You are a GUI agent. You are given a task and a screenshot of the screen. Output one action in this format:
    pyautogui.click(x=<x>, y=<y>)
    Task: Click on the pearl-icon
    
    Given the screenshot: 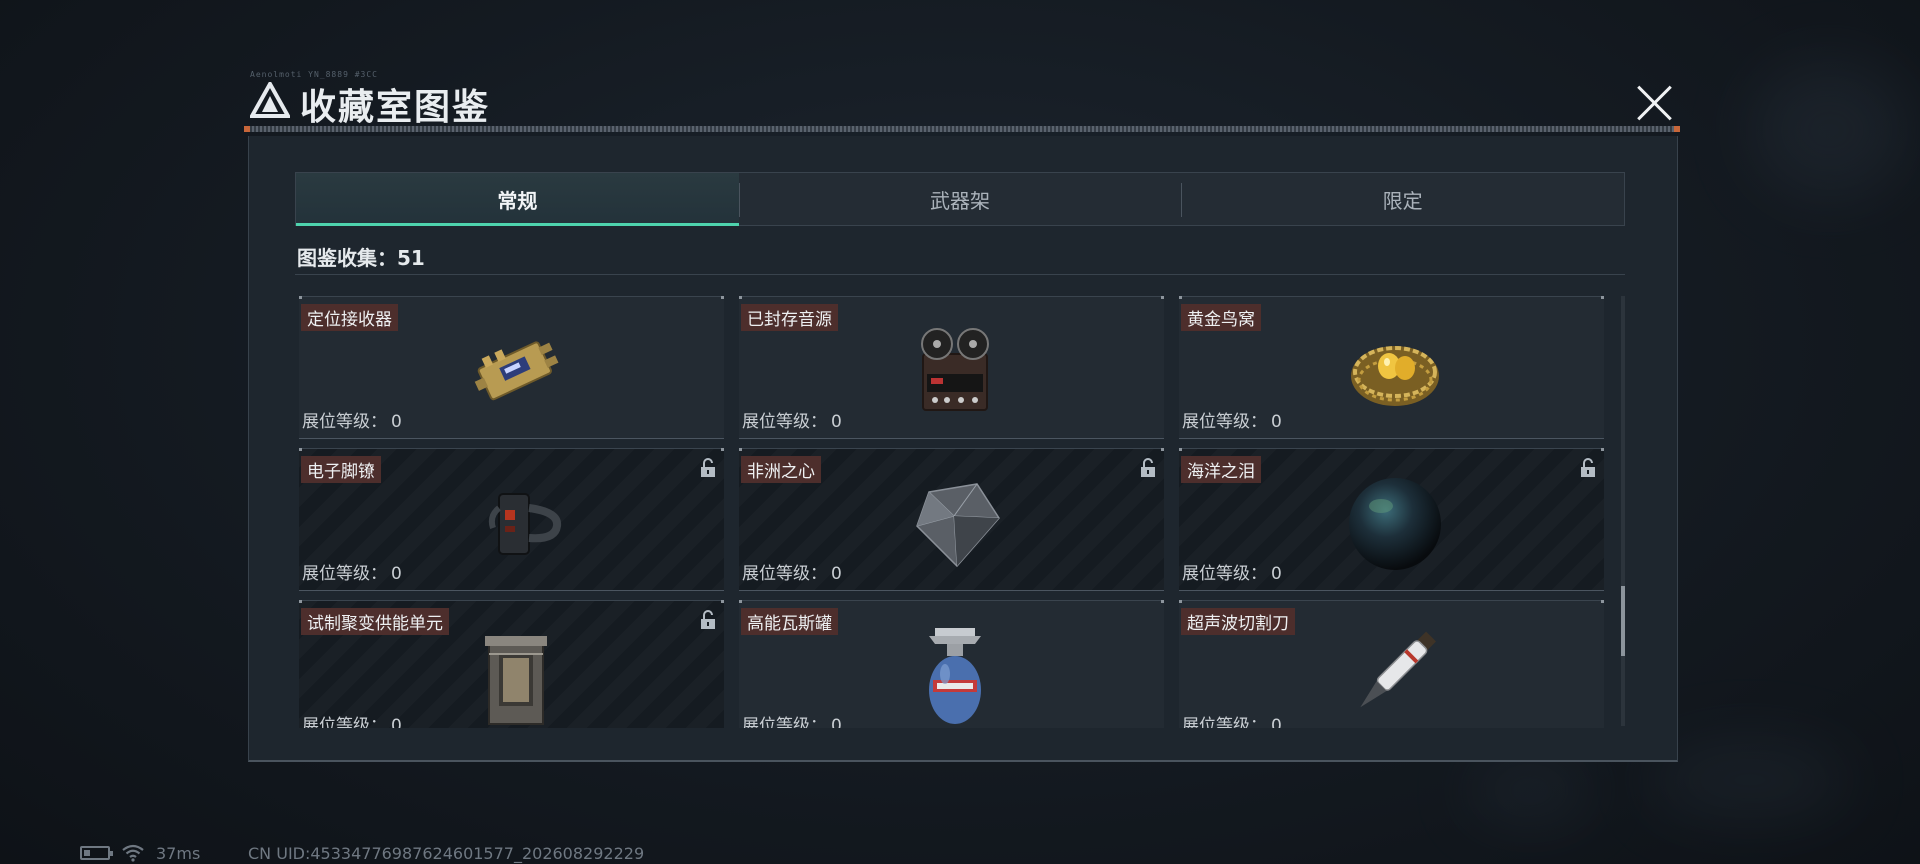 What is the action you would take?
    pyautogui.click(x=1395, y=524)
    